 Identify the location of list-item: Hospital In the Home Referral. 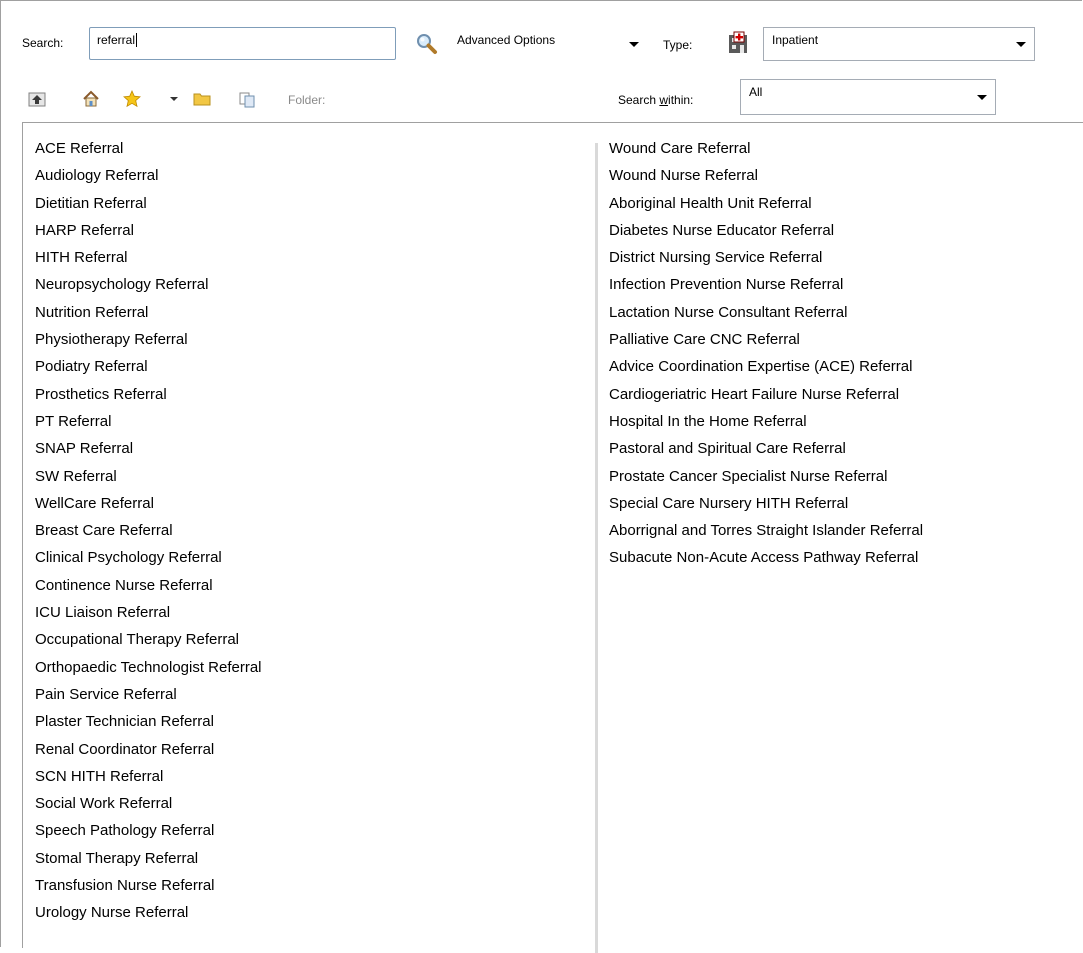
(766, 421).